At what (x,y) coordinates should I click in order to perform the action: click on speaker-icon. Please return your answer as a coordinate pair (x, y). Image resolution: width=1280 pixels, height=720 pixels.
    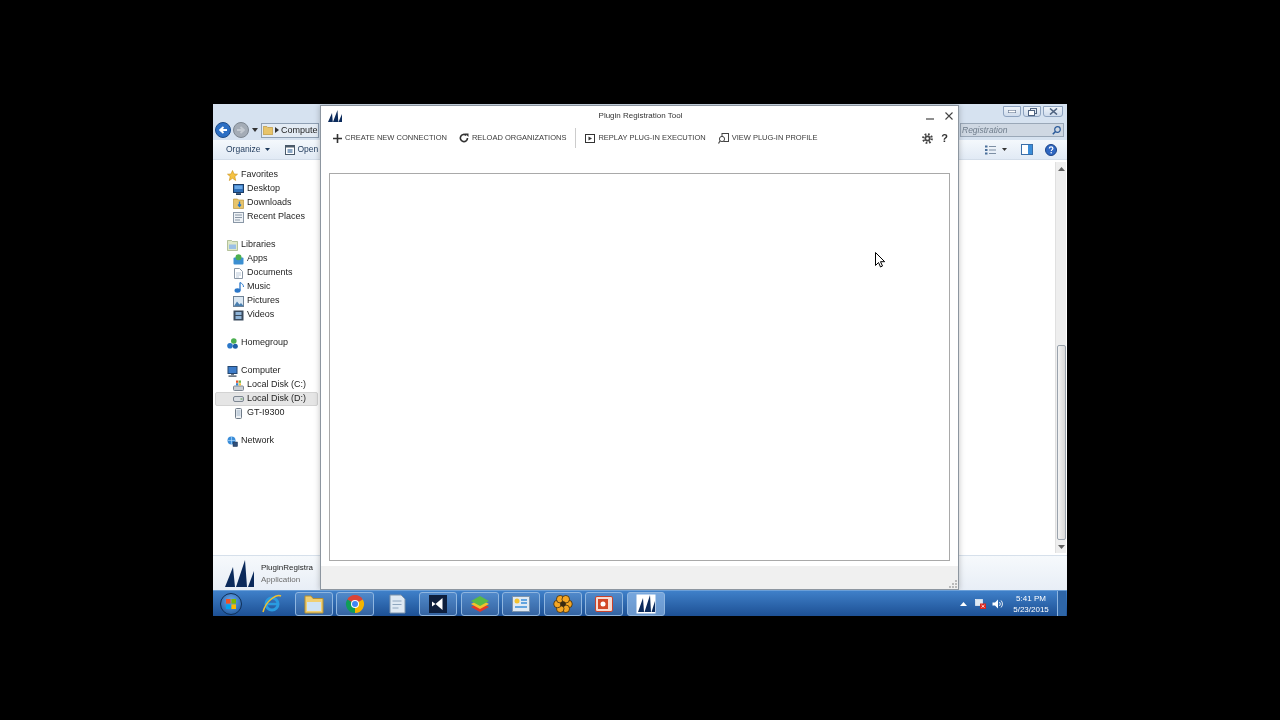
    Looking at the image, I should click on (997, 603).